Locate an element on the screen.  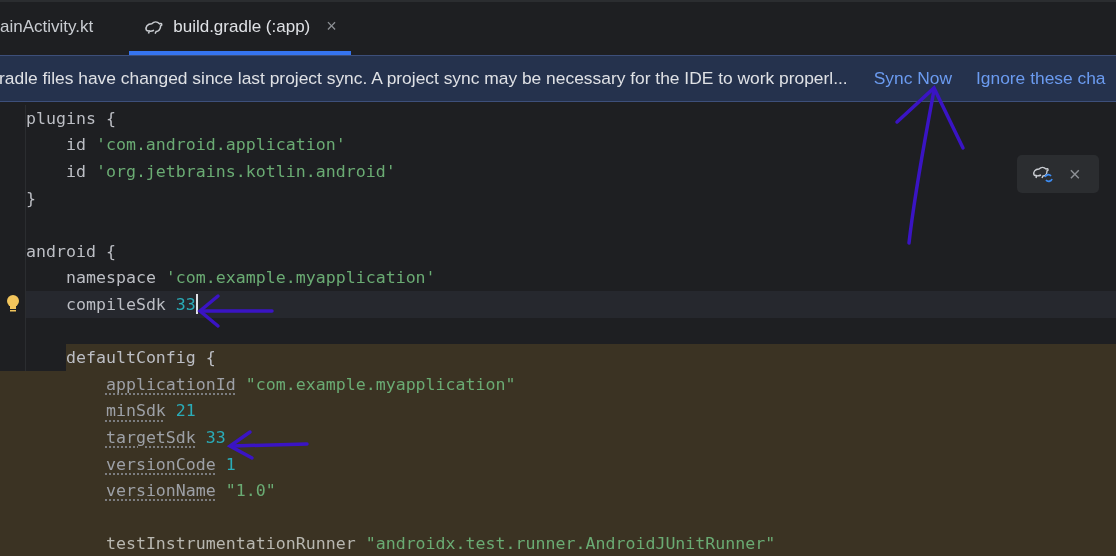
editor-tab: ainActivity.kt is located at coordinates (54, 28).